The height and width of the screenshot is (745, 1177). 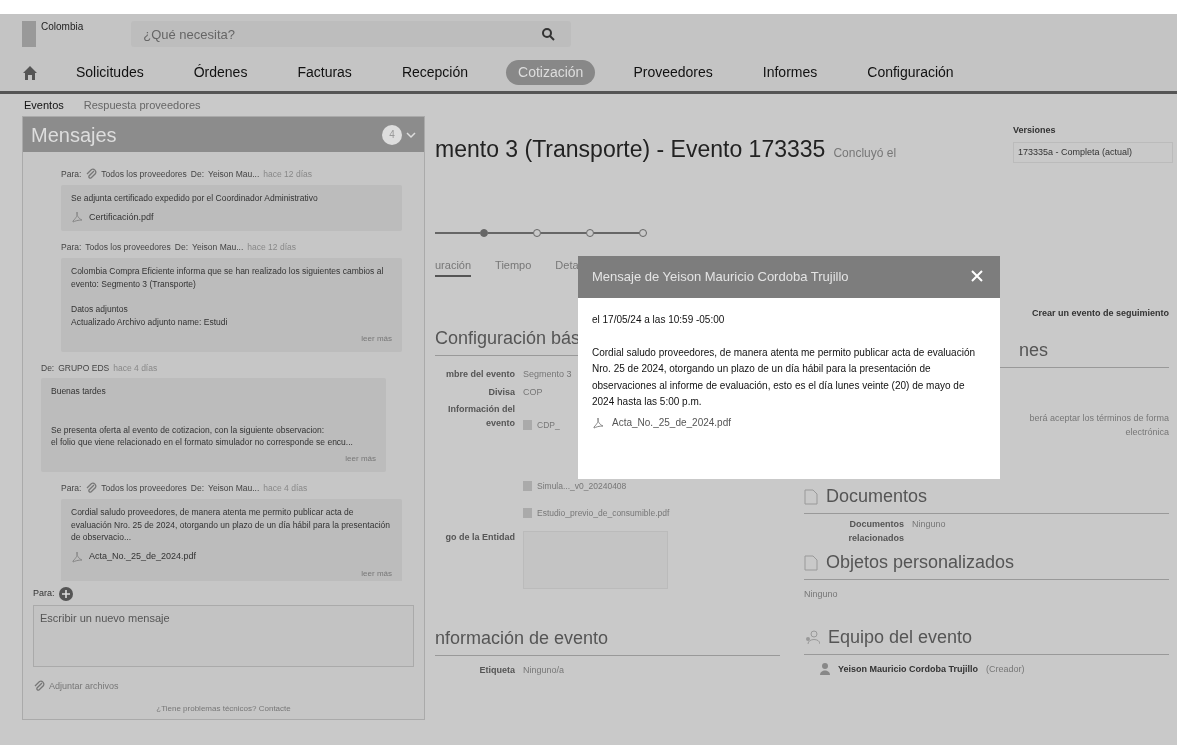 I want to click on search-field: ¿Qué necesita?, so click(x=351, y=34).